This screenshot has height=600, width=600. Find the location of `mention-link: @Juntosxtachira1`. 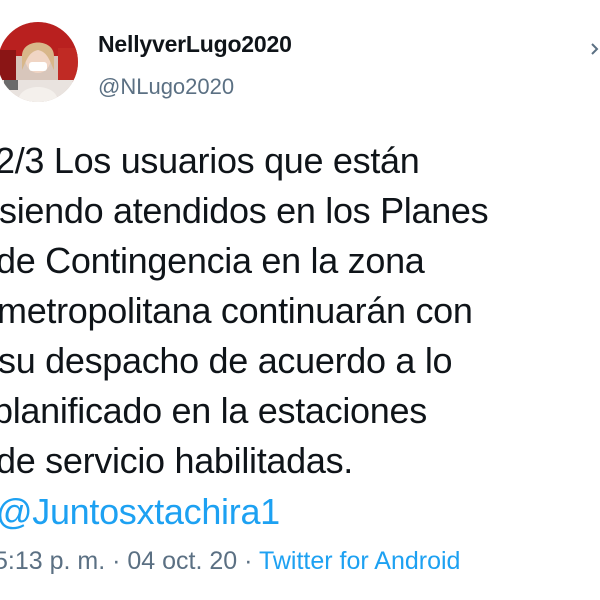

mention-link: @Juntosxtachira1 is located at coordinates (140, 512).